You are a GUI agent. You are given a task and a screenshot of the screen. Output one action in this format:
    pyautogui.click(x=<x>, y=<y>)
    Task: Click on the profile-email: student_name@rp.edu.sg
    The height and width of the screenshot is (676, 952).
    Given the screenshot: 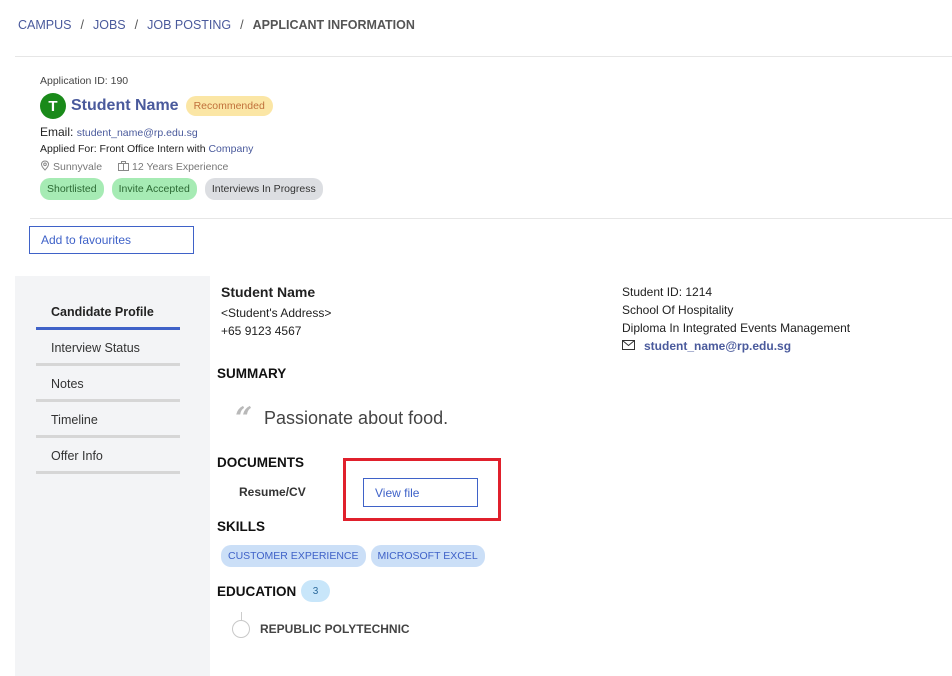 What is the action you would take?
    pyautogui.click(x=706, y=346)
    